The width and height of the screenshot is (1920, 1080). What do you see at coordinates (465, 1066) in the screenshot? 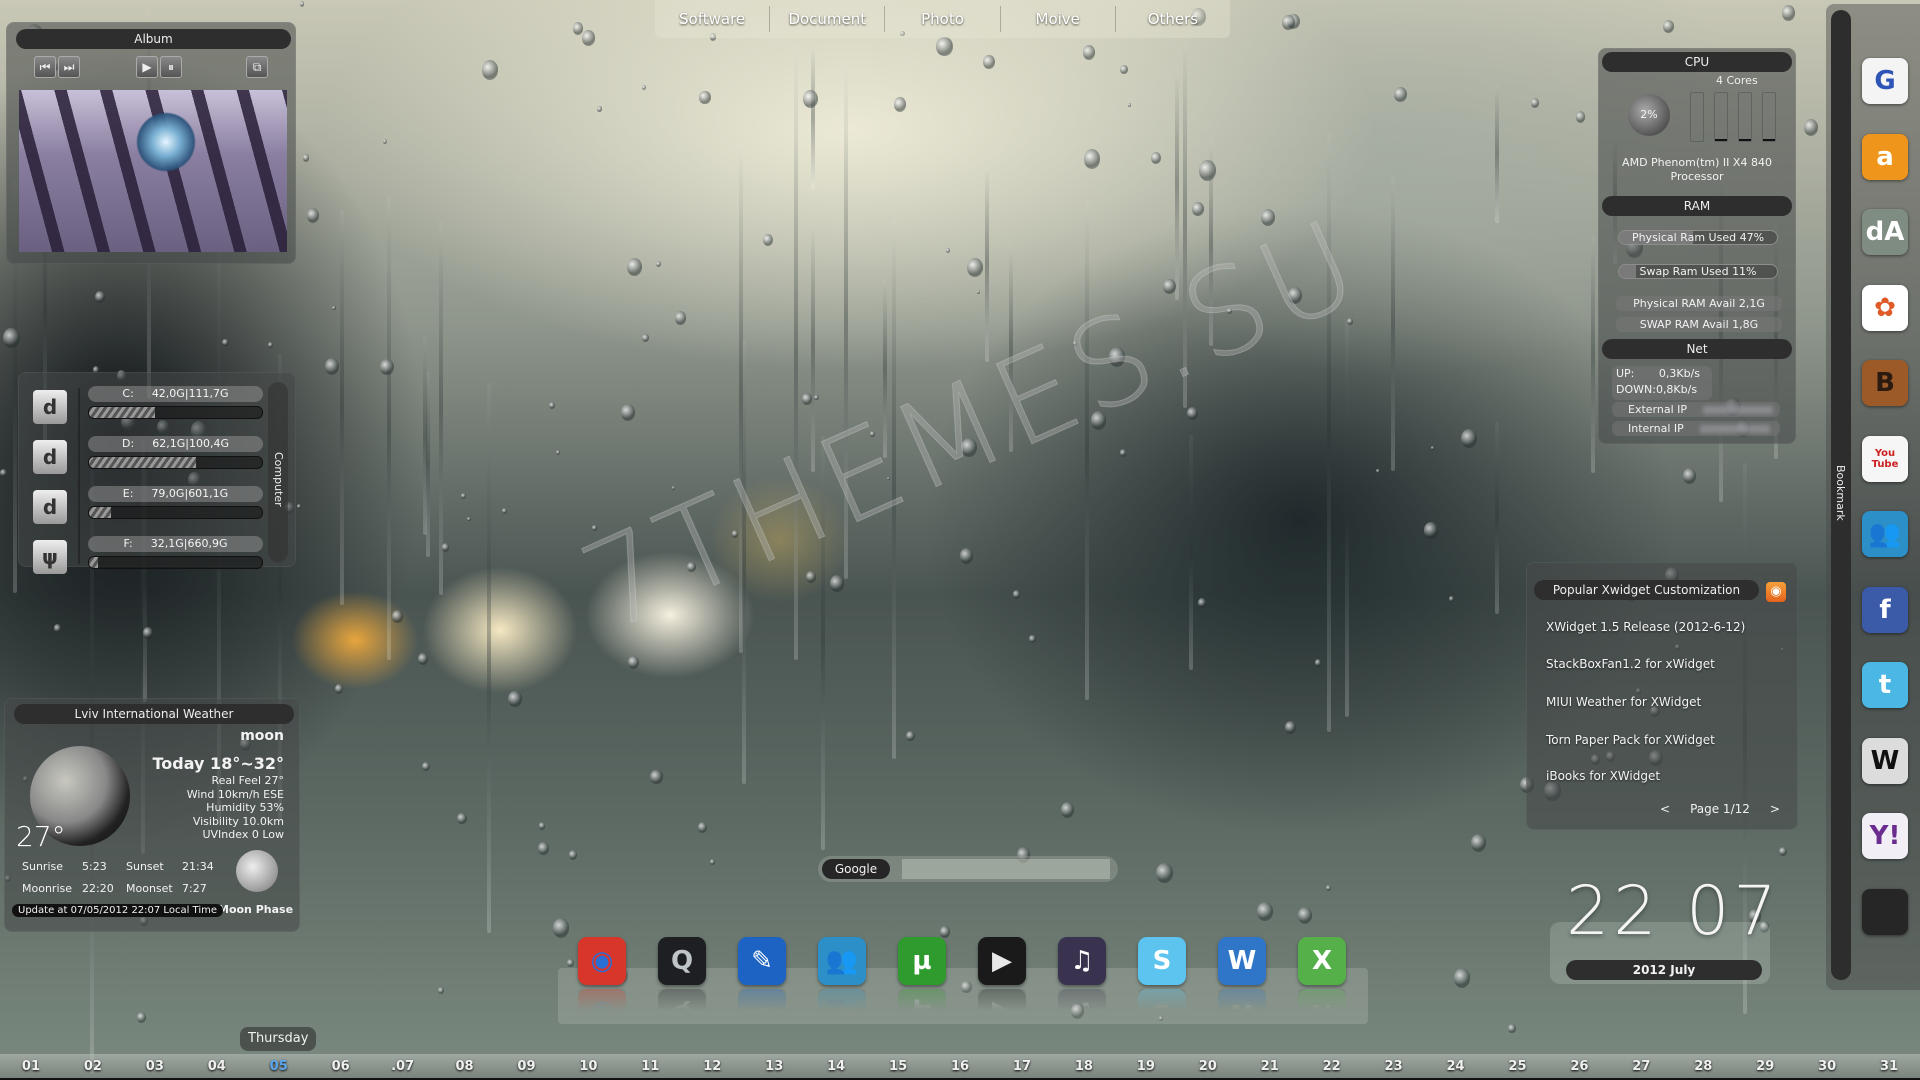
I see `calendar-day: 08` at bounding box center [465, 1066].